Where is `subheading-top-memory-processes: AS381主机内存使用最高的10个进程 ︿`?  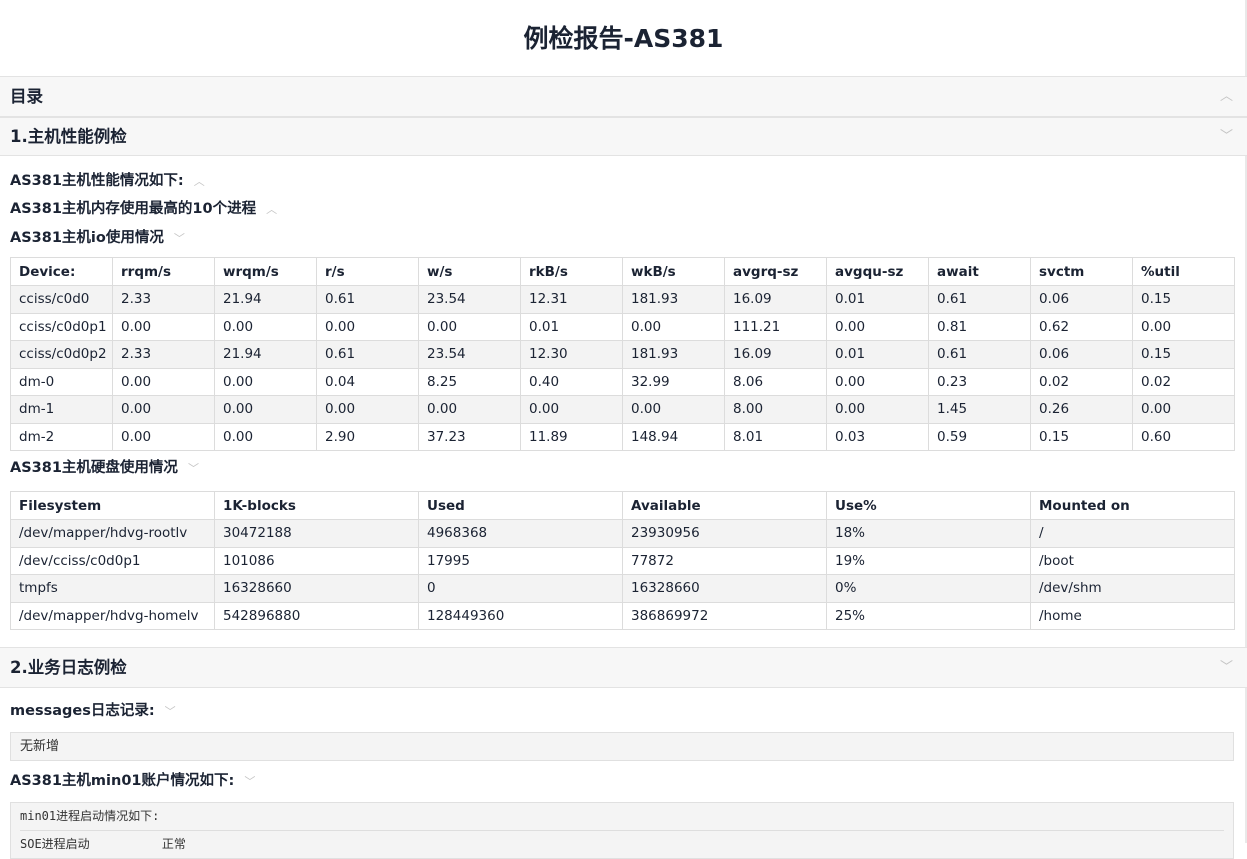 subheading-top-memory-processes: AS381主机内存使用最高的10个进程 ︿ is located at coordinates (623, 212).